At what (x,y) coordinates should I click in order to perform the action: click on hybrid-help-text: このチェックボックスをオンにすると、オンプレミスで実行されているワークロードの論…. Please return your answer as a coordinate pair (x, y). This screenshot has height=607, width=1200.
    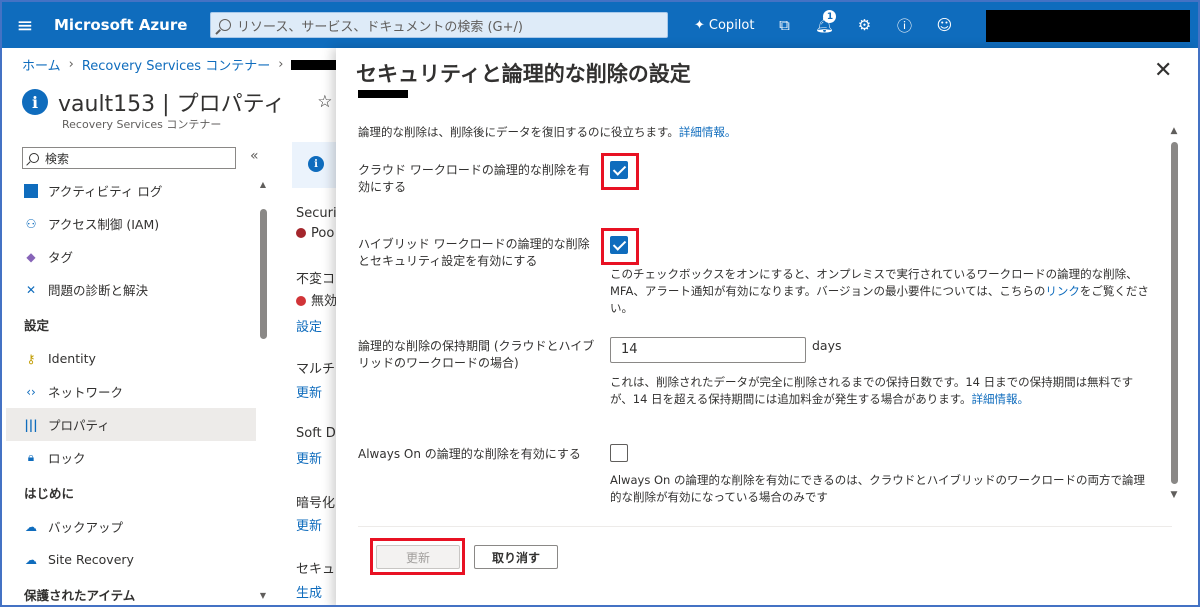
    Looking at the image, I should click on (880, 291).